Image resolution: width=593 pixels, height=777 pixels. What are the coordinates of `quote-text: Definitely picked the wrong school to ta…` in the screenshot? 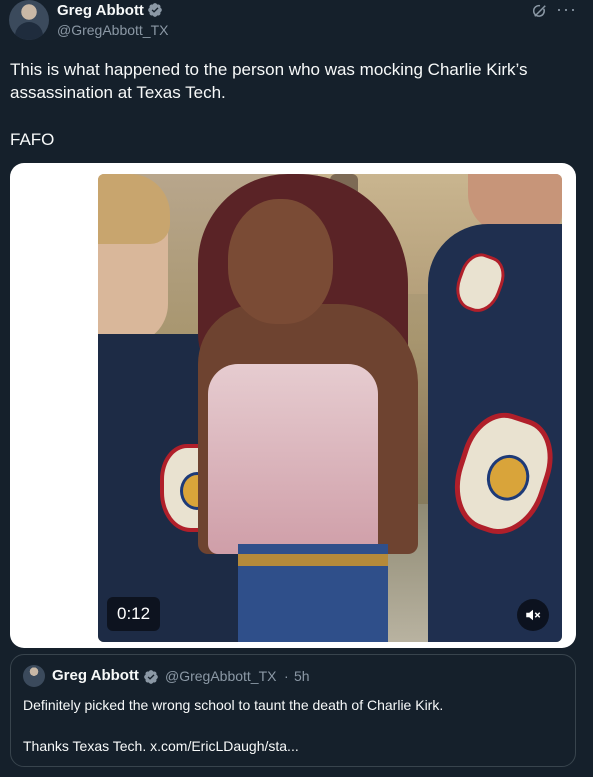 It's located at (233, 705).